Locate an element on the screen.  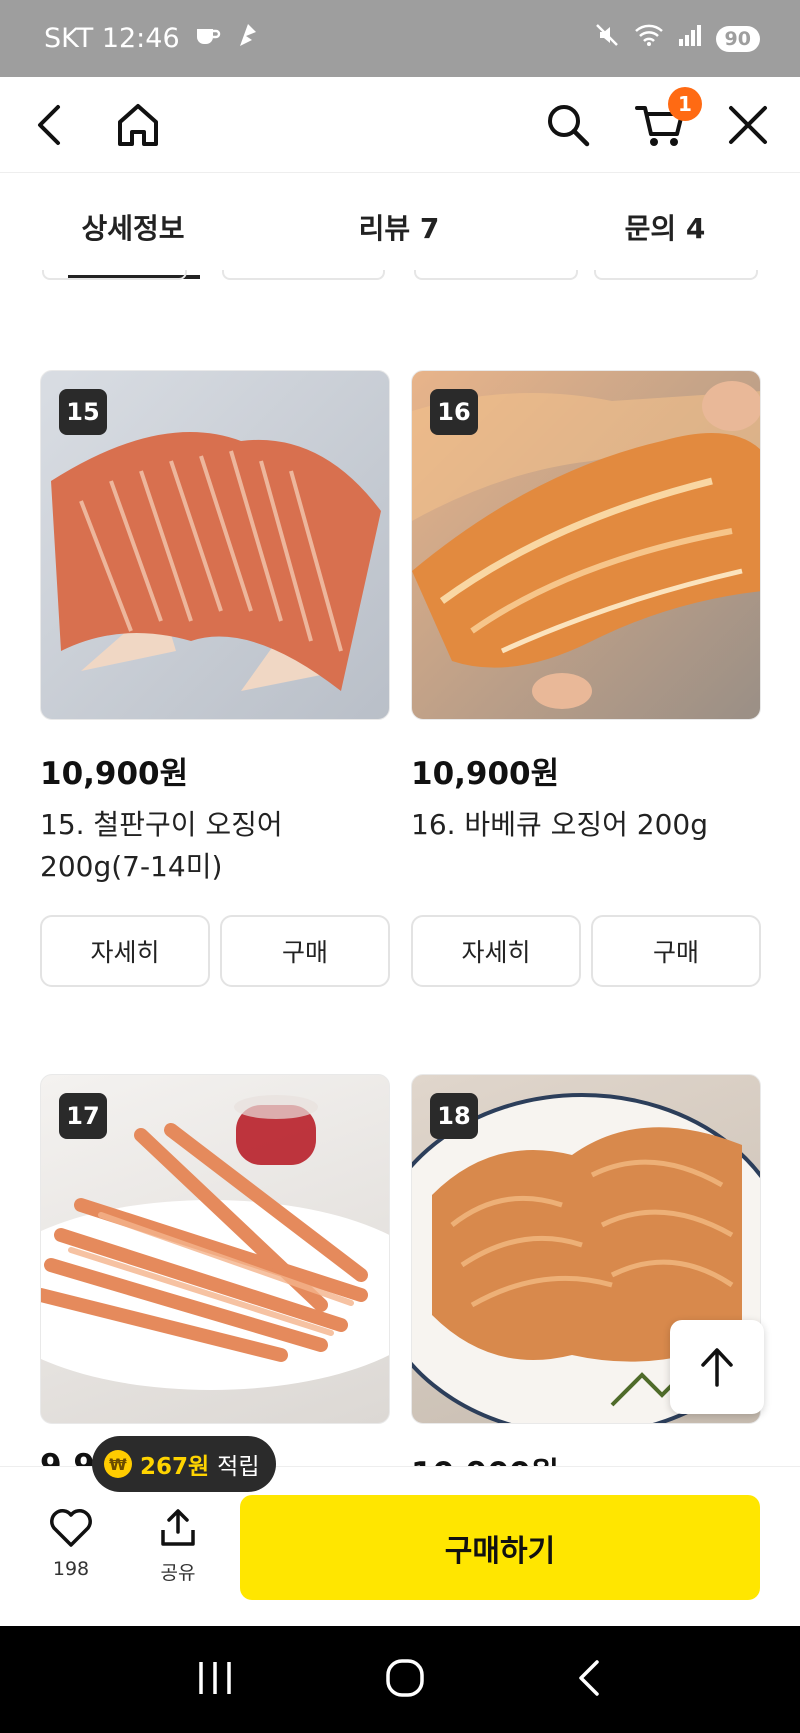
points-tooltip: ₩ 267원 적립 is located at coordinates (184, 1464).